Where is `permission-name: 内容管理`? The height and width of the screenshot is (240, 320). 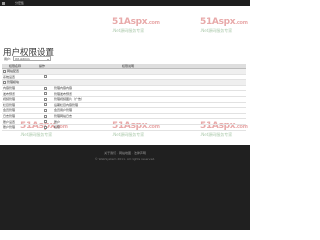 permission-name: 内容管理 is located at coordinates (9, 88).